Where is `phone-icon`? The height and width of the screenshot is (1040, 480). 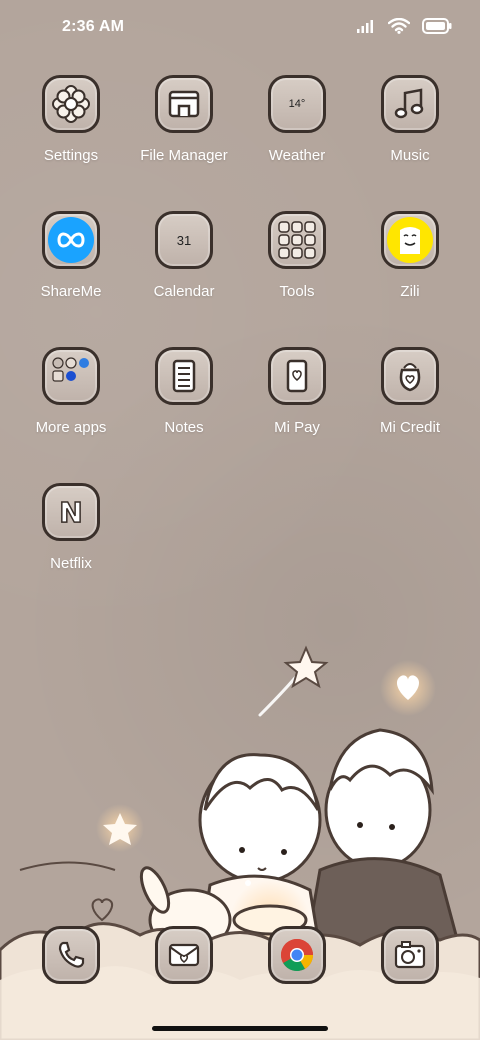
phone-icon is located at coordinates (71, 955).